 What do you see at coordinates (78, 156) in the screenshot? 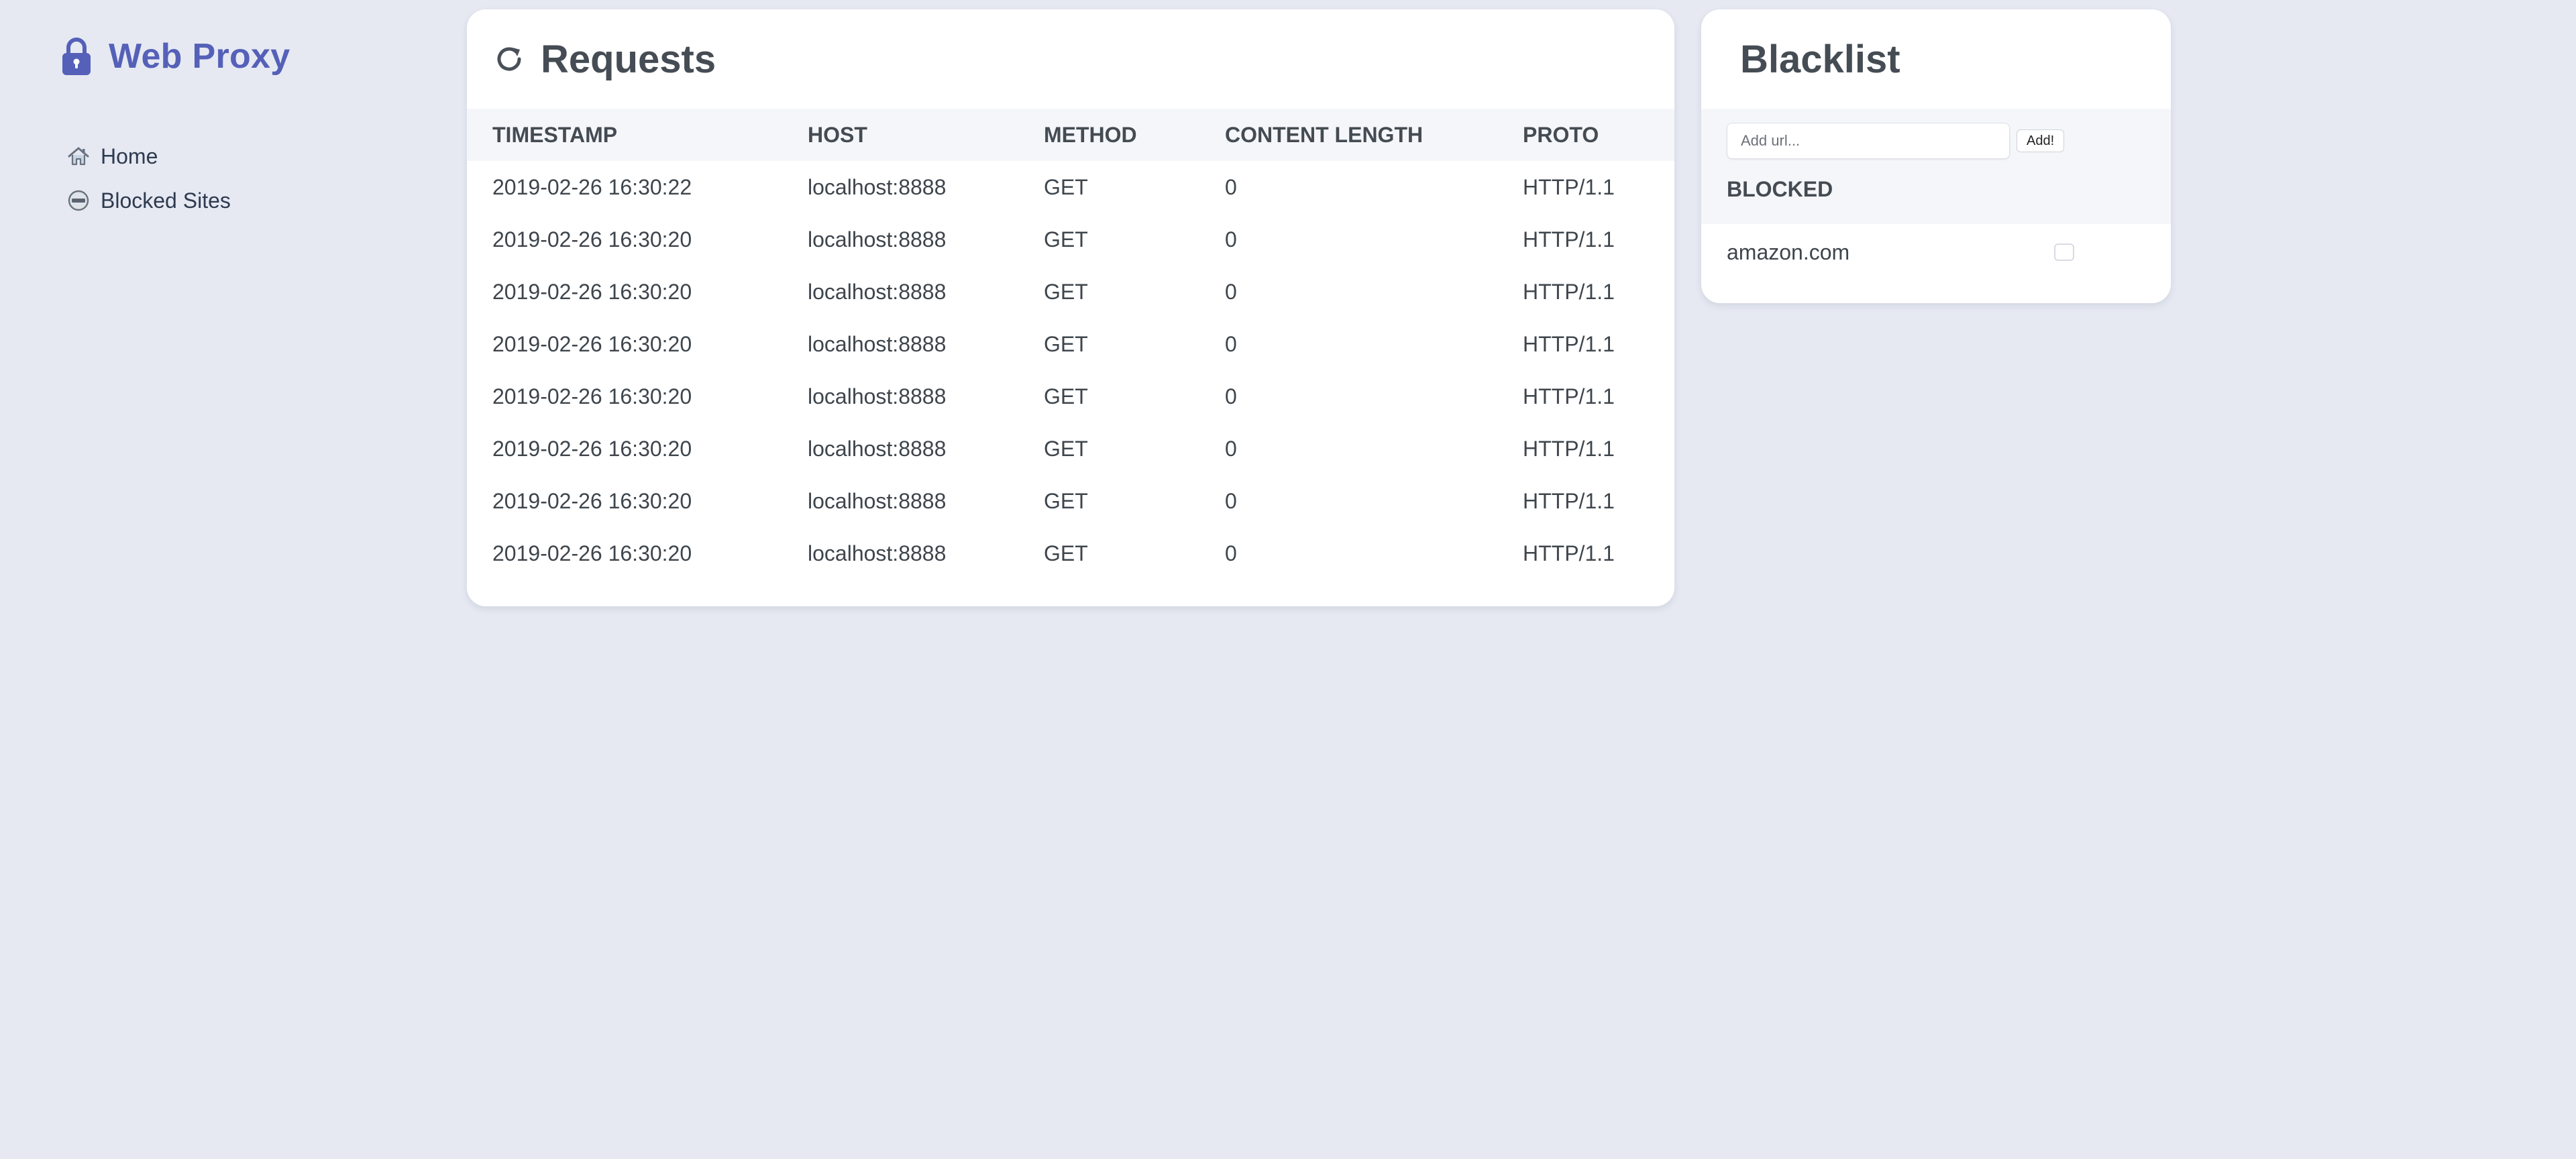
I see `home-icon` at bounding box center [78, 156].